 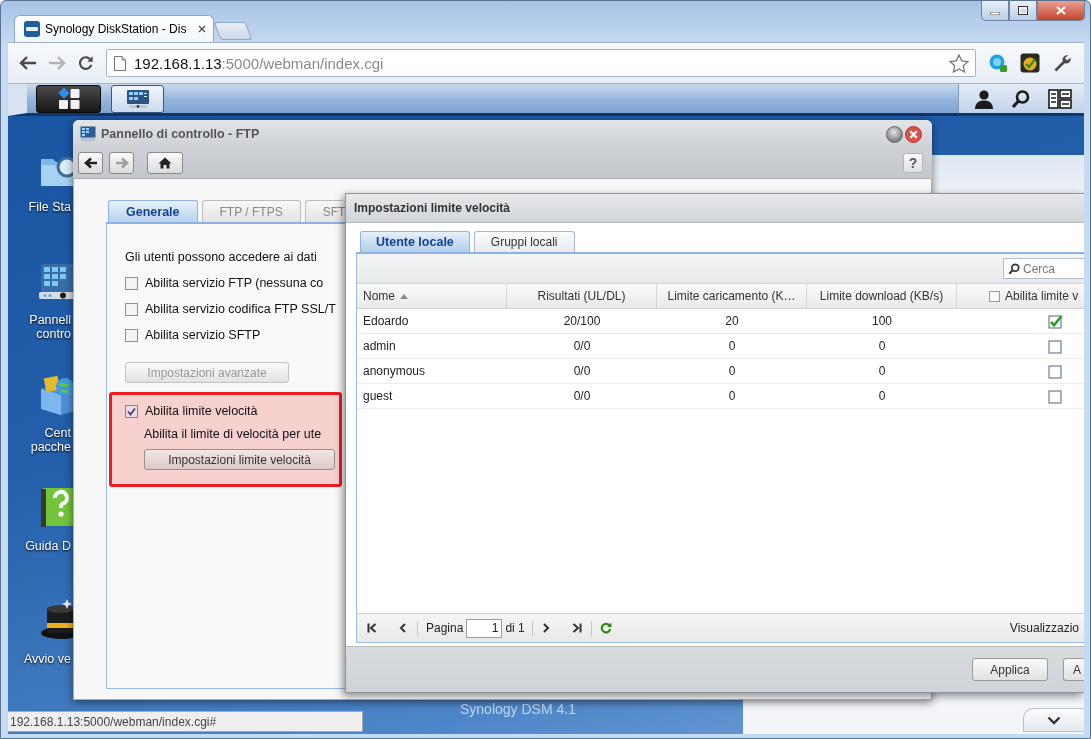 I want to click on bookmark-star-icon, so click(x=959, y=63).